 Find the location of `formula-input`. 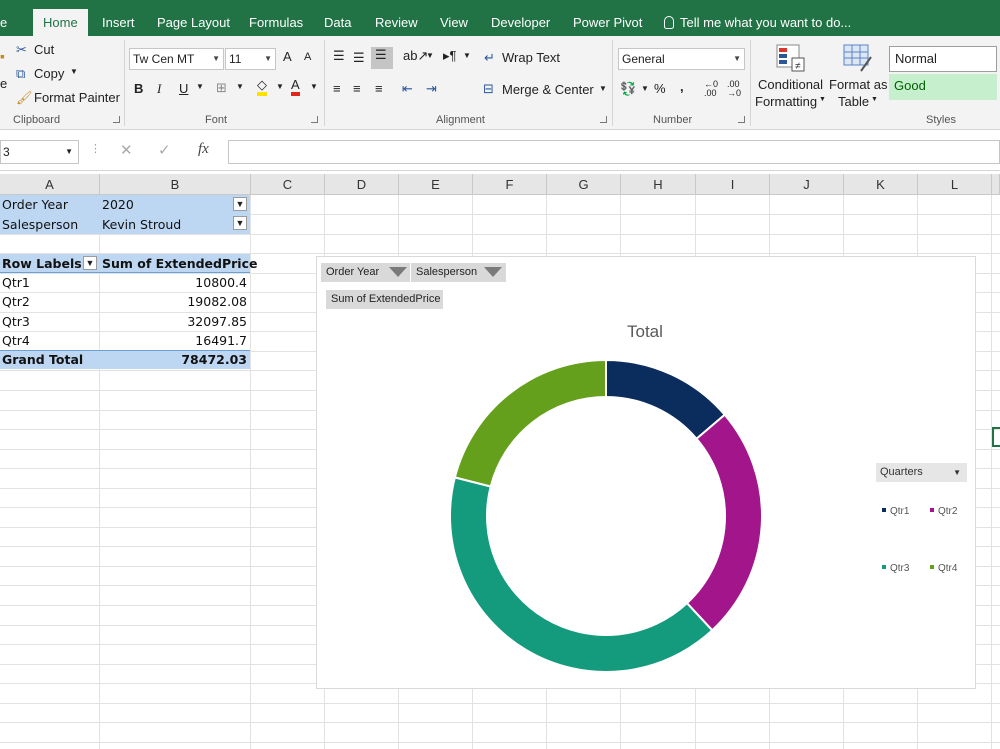

formula-input is located at coordinates (614, 152).